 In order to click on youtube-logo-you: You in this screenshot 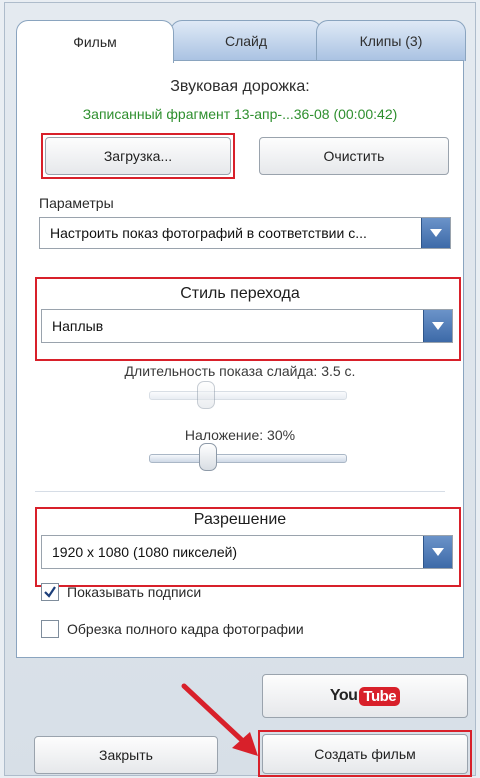, I will do `click(343, 695)`.